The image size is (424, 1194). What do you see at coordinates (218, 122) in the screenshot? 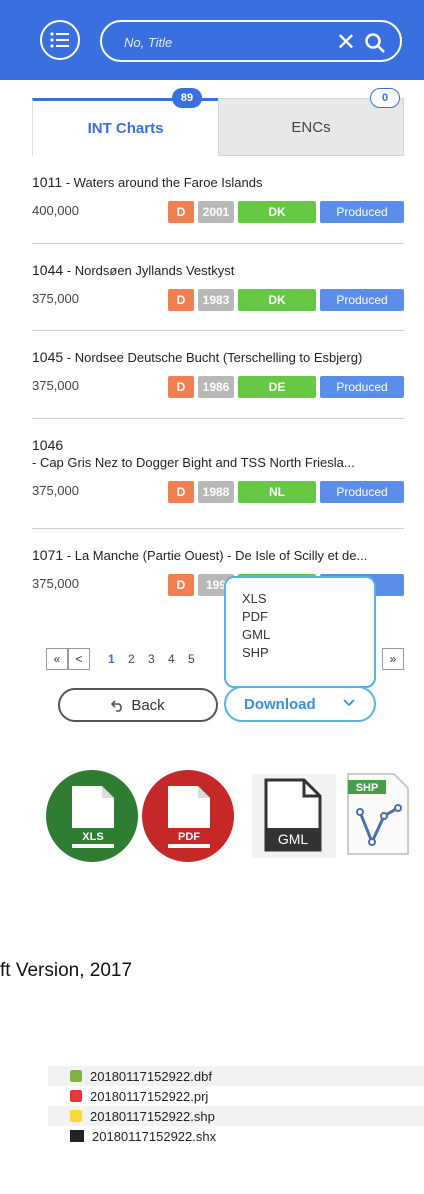
I see `chart-tabs: INT Charts ENCs 89 0` at bounding box center [218, 122].